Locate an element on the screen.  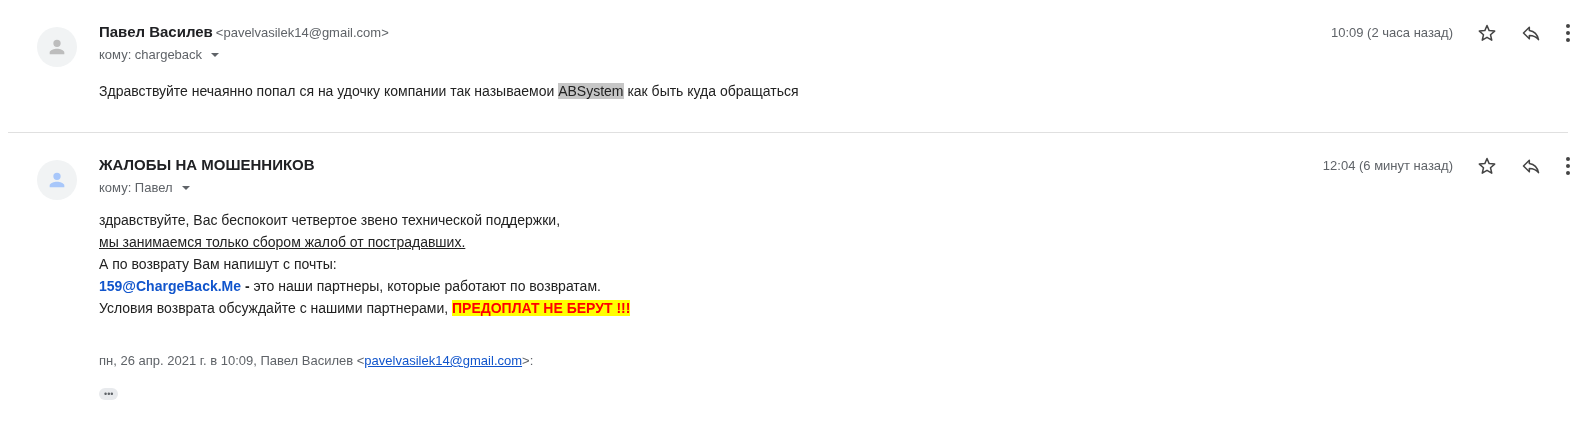
message-line: 159@ChargeBack.Me - это наши партнеры, которые работают по возвратам. is located at coordinates (350, 286).